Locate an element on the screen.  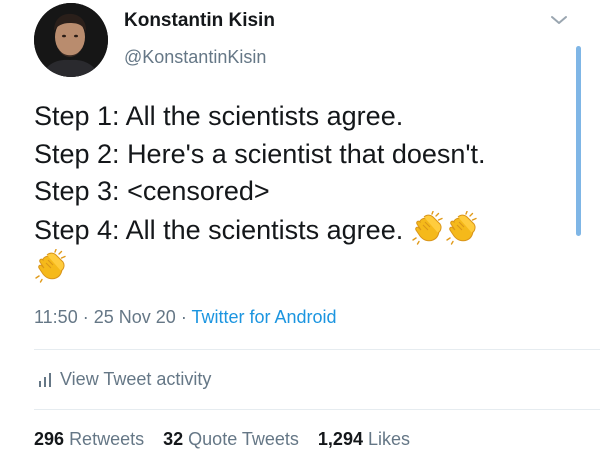
quote-tweets-count: 32 is located at coordinates (173, 439).